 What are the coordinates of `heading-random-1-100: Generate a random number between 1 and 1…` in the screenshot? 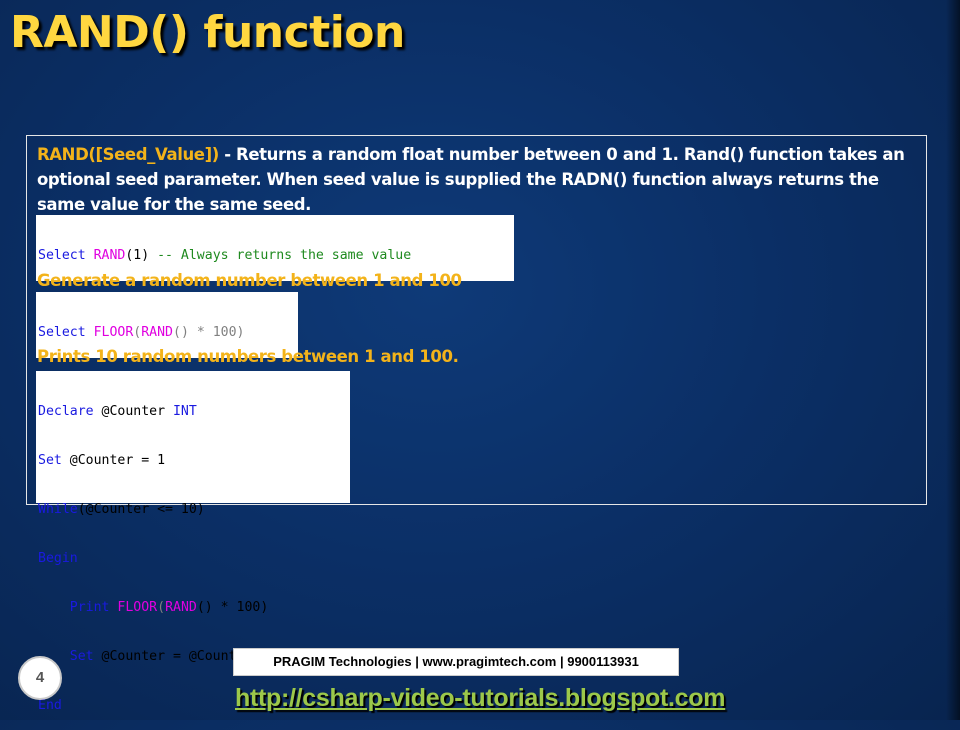 It's located at (249, 280).